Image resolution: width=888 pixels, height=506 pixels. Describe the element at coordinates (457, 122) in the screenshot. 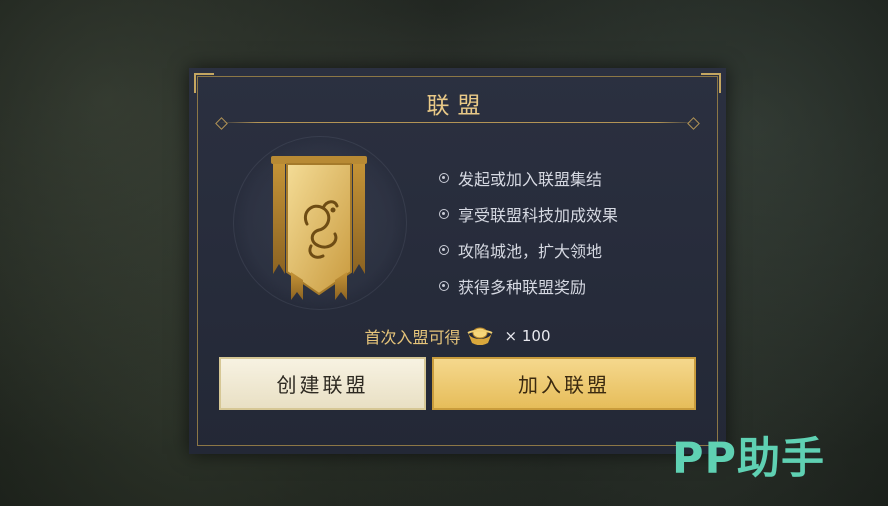

I see `title-divider` at that location.